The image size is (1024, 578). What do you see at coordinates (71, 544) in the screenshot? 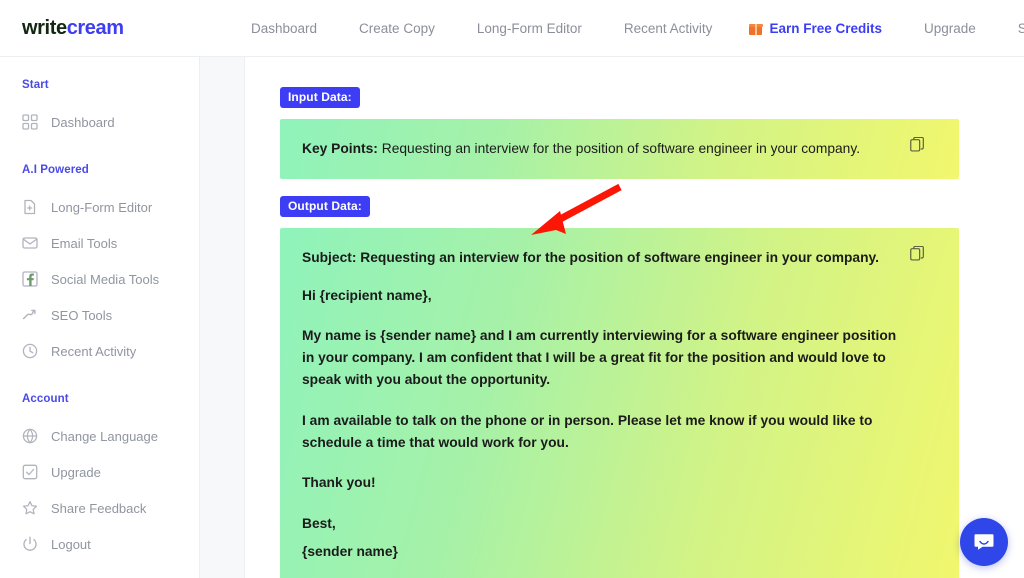
I see `sidebar-item-logout-label: Logout` at bounding box center [71, 544].